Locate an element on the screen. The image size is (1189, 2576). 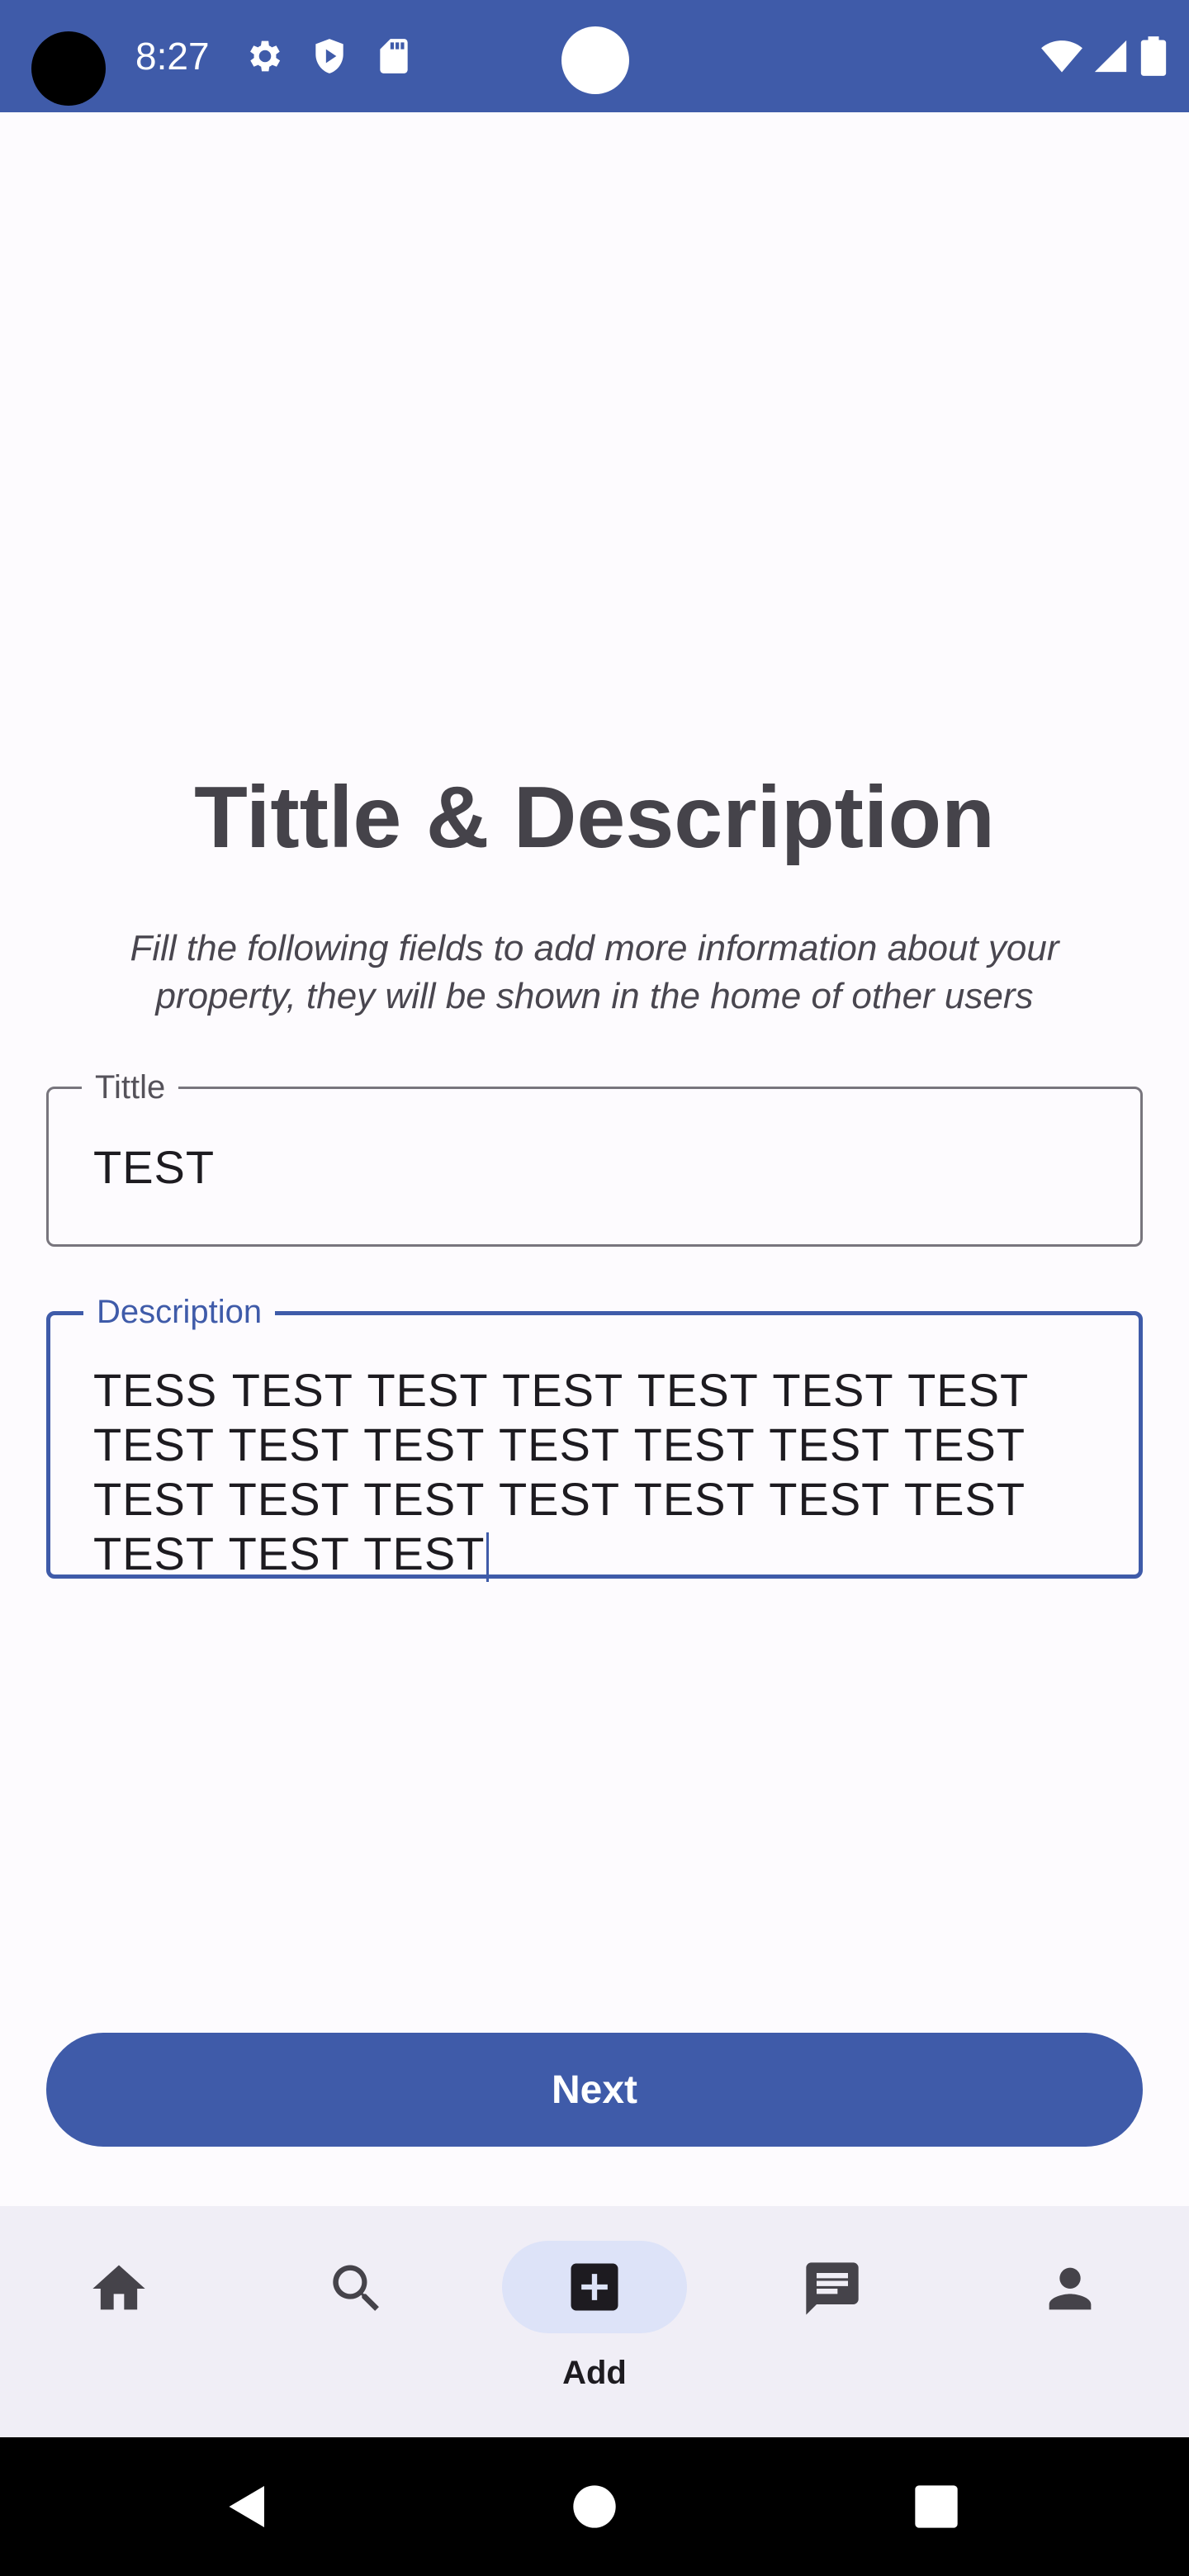
status-bar: 8:27 is located at coordinates (594, 56).